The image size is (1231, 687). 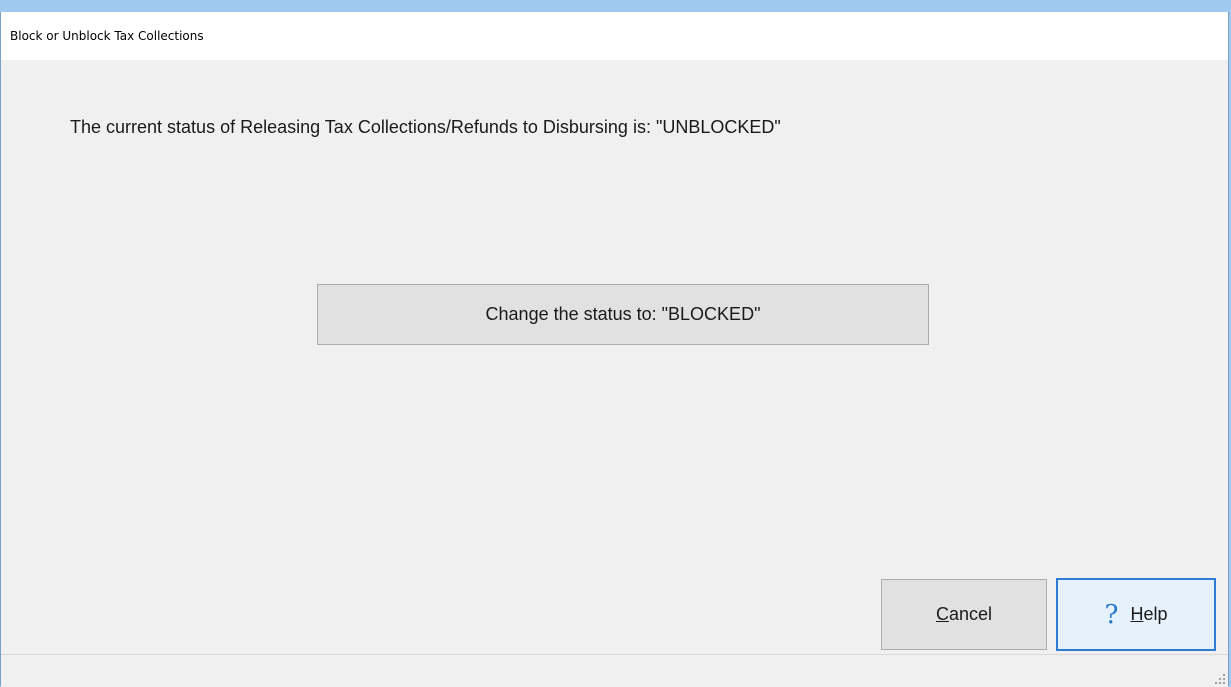 I want to click on change-status-button-label: Change the status to: "BLOCKED", so click(x=623, y=314).